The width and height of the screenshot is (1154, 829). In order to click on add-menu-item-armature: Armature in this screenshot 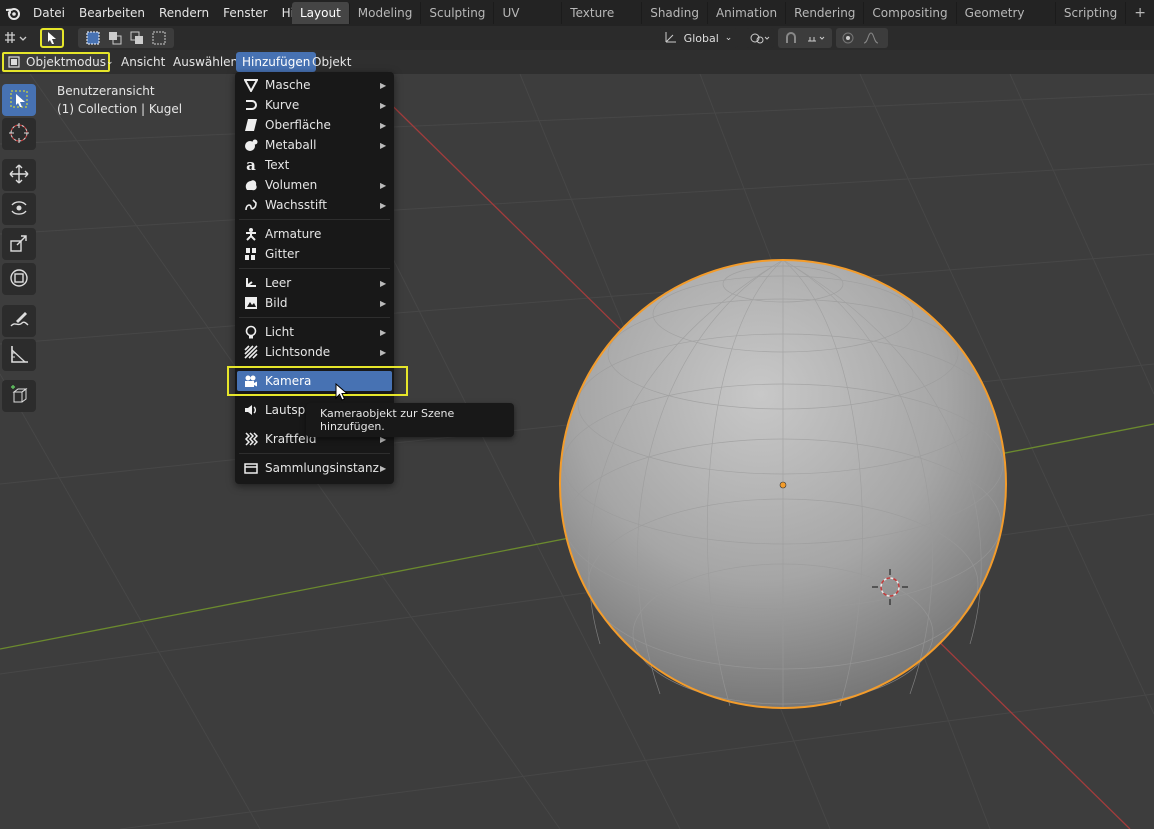, I will do `click(314, 234)`.